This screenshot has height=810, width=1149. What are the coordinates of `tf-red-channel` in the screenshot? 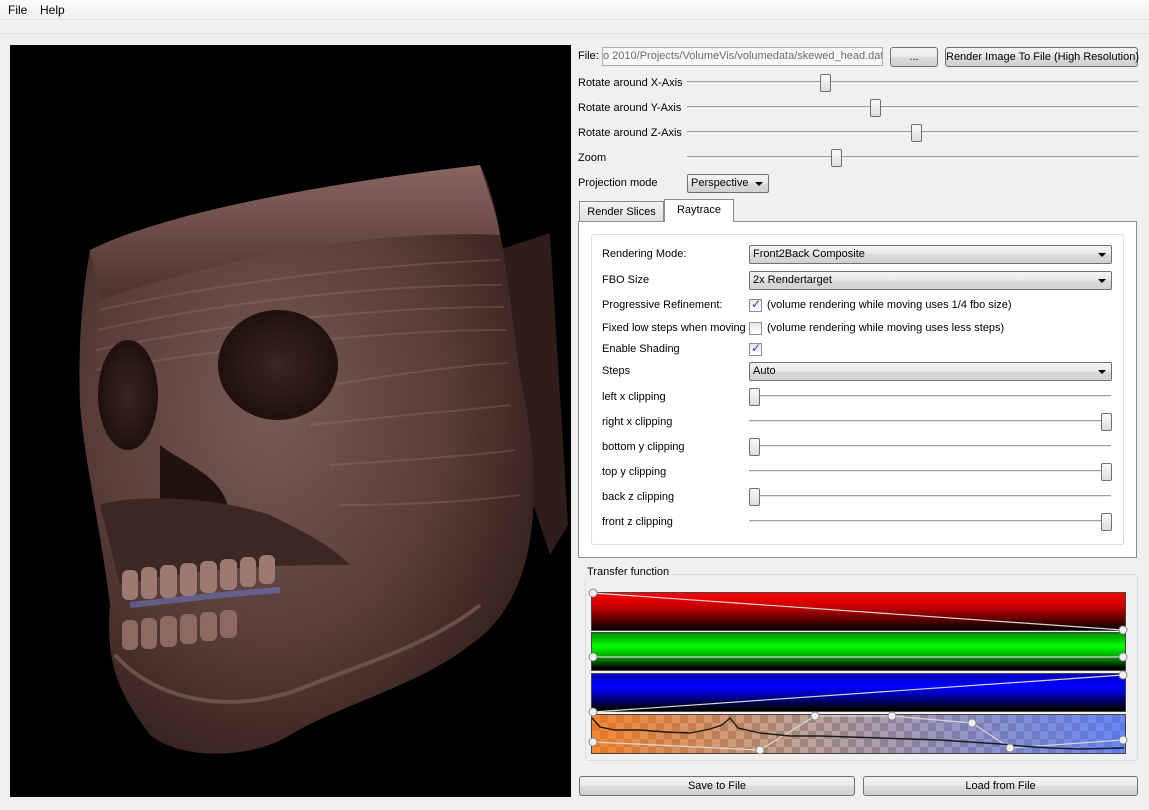 It's located at (858, 611).